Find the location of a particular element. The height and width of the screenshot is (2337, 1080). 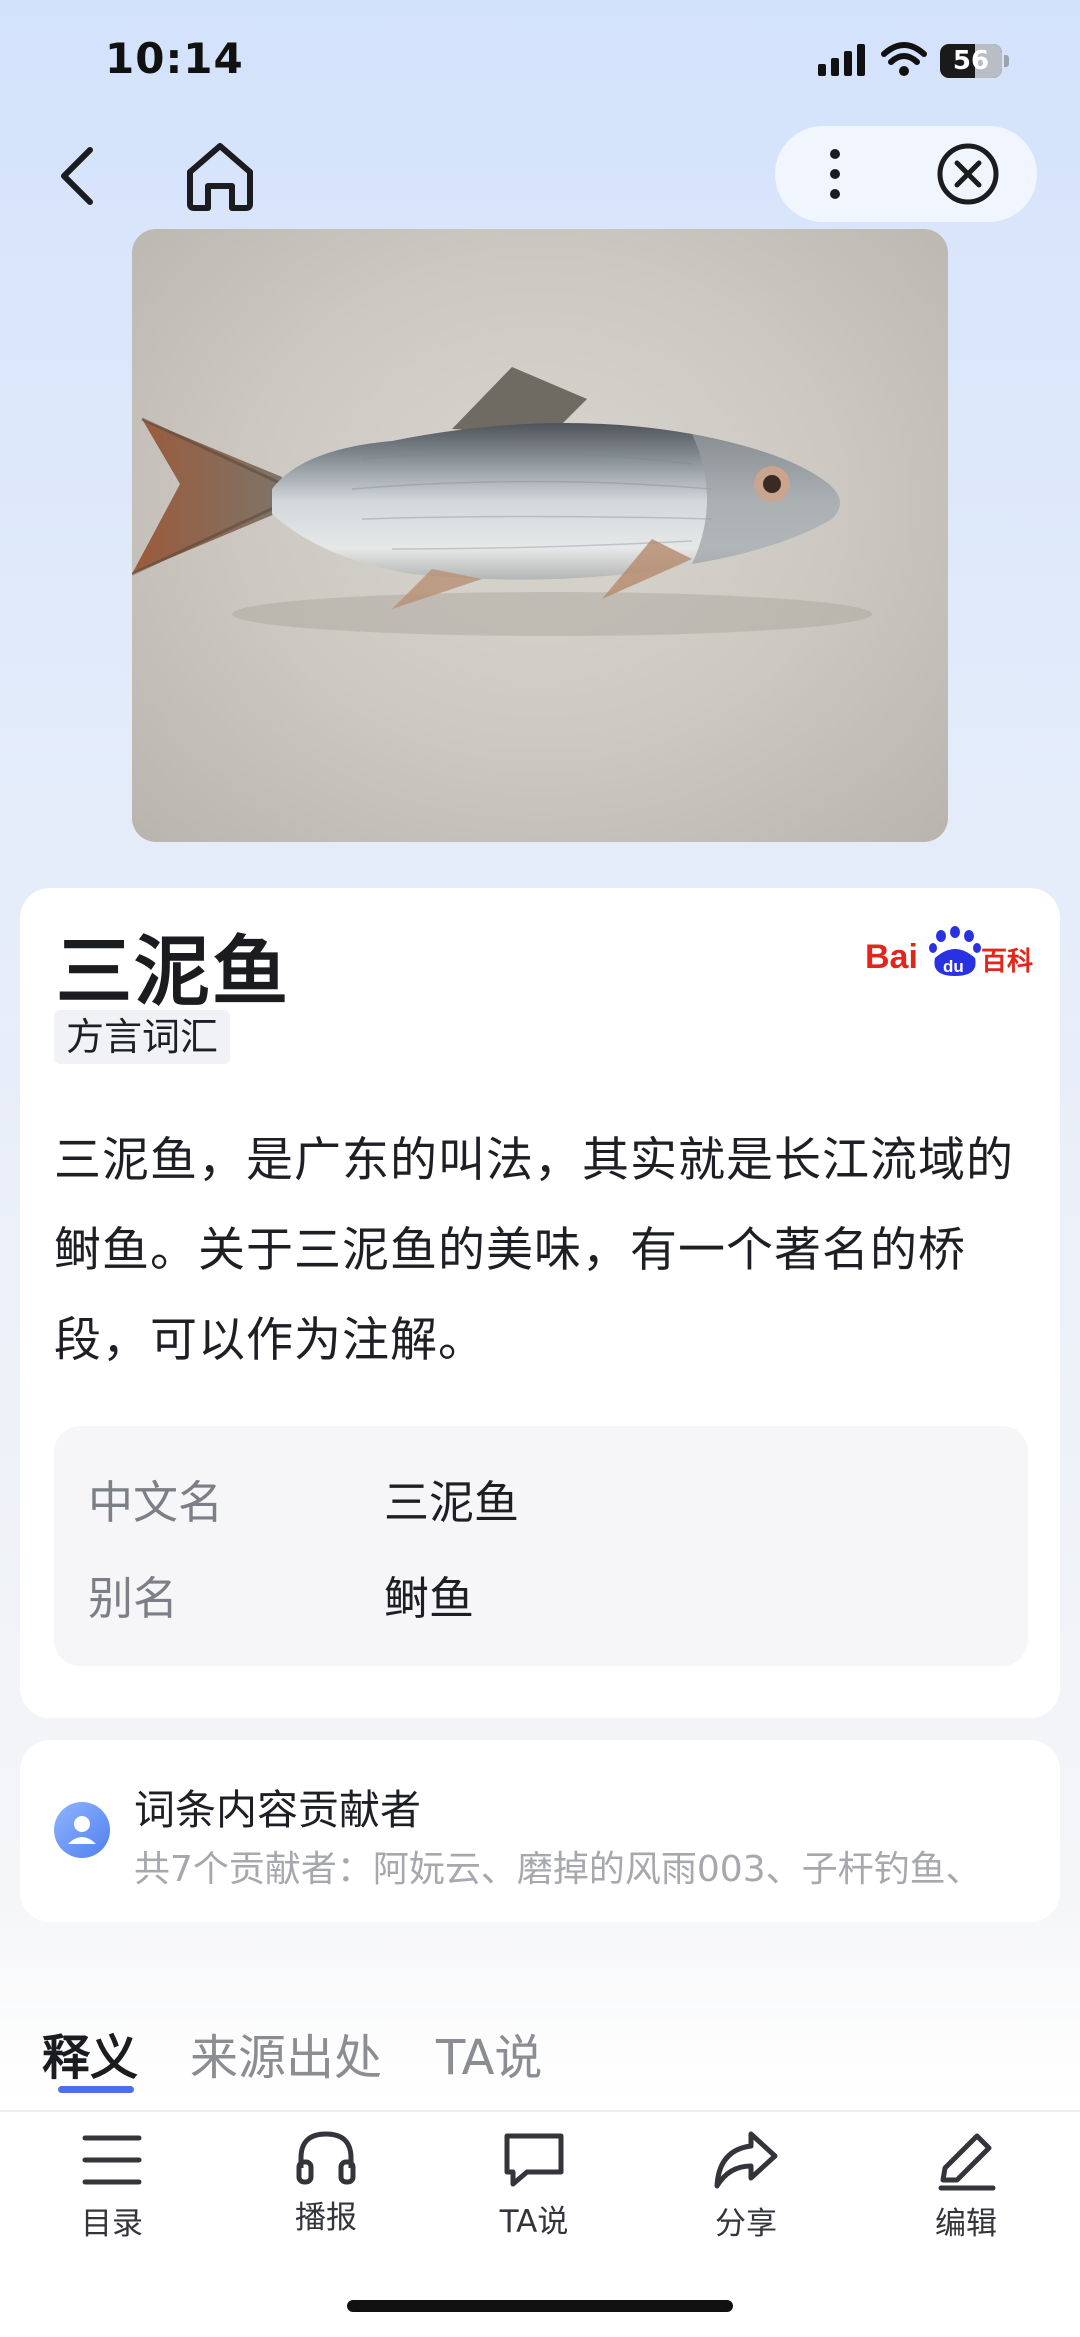

toolbar-broadcast-button: 播报 is located at coordinates (326, 2182).